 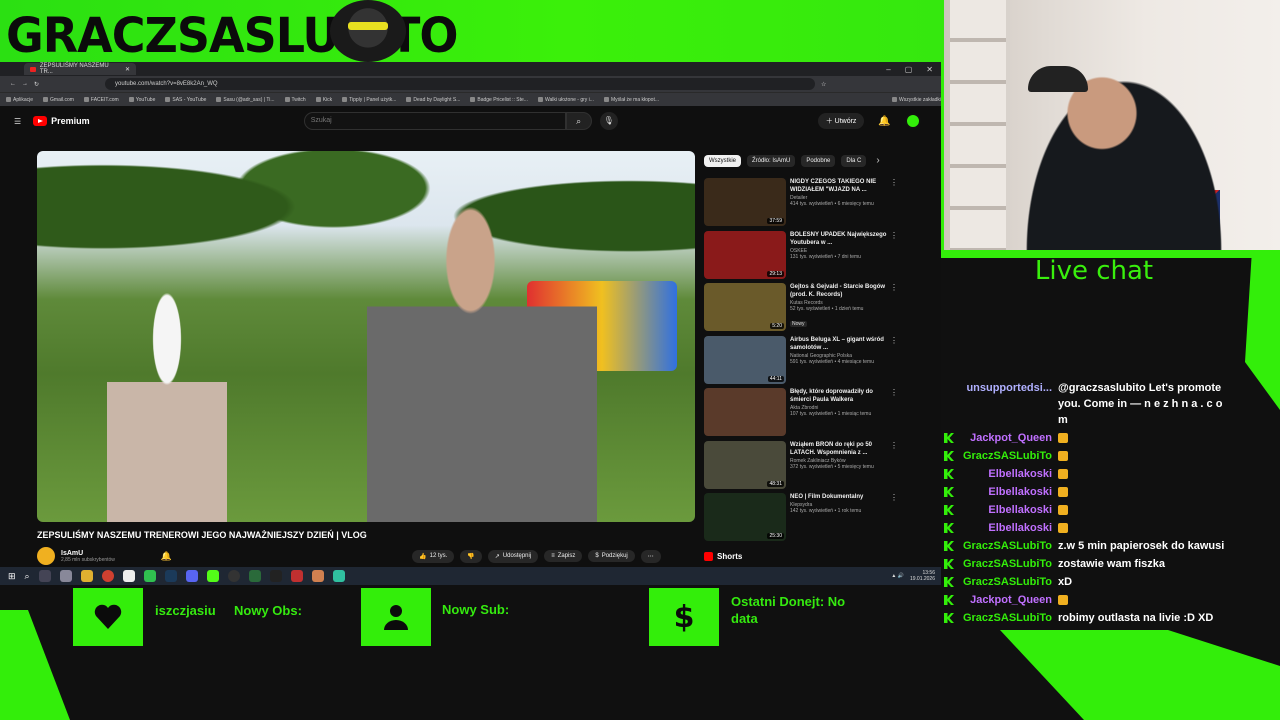 I want to click on bookmark-item: Twitch, so click(x=295, y=100).